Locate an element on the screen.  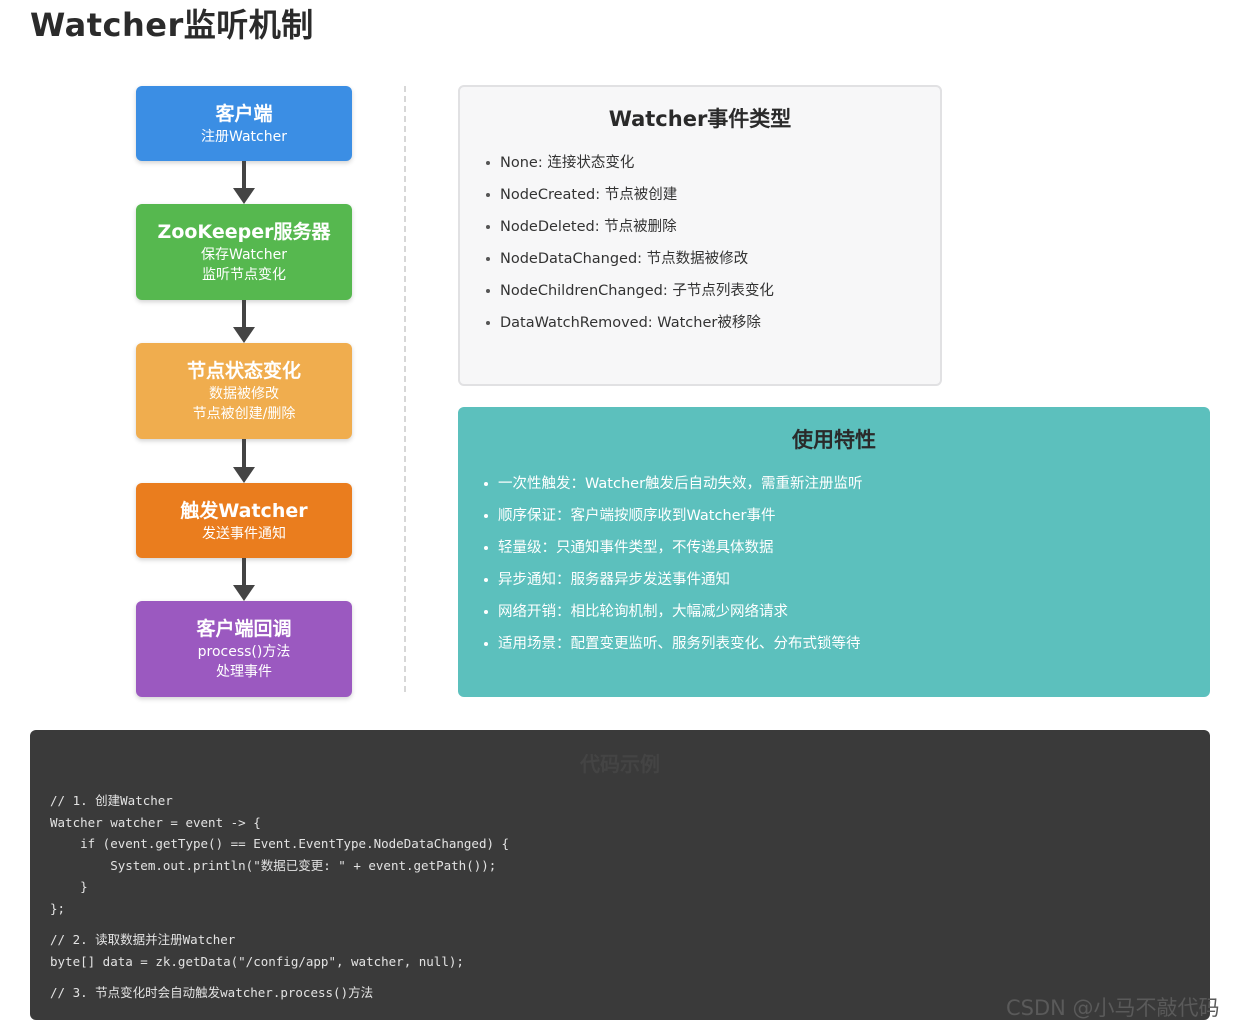
event-type-item-text: None: 连接状态变化 is located at coordinates (567, 163).